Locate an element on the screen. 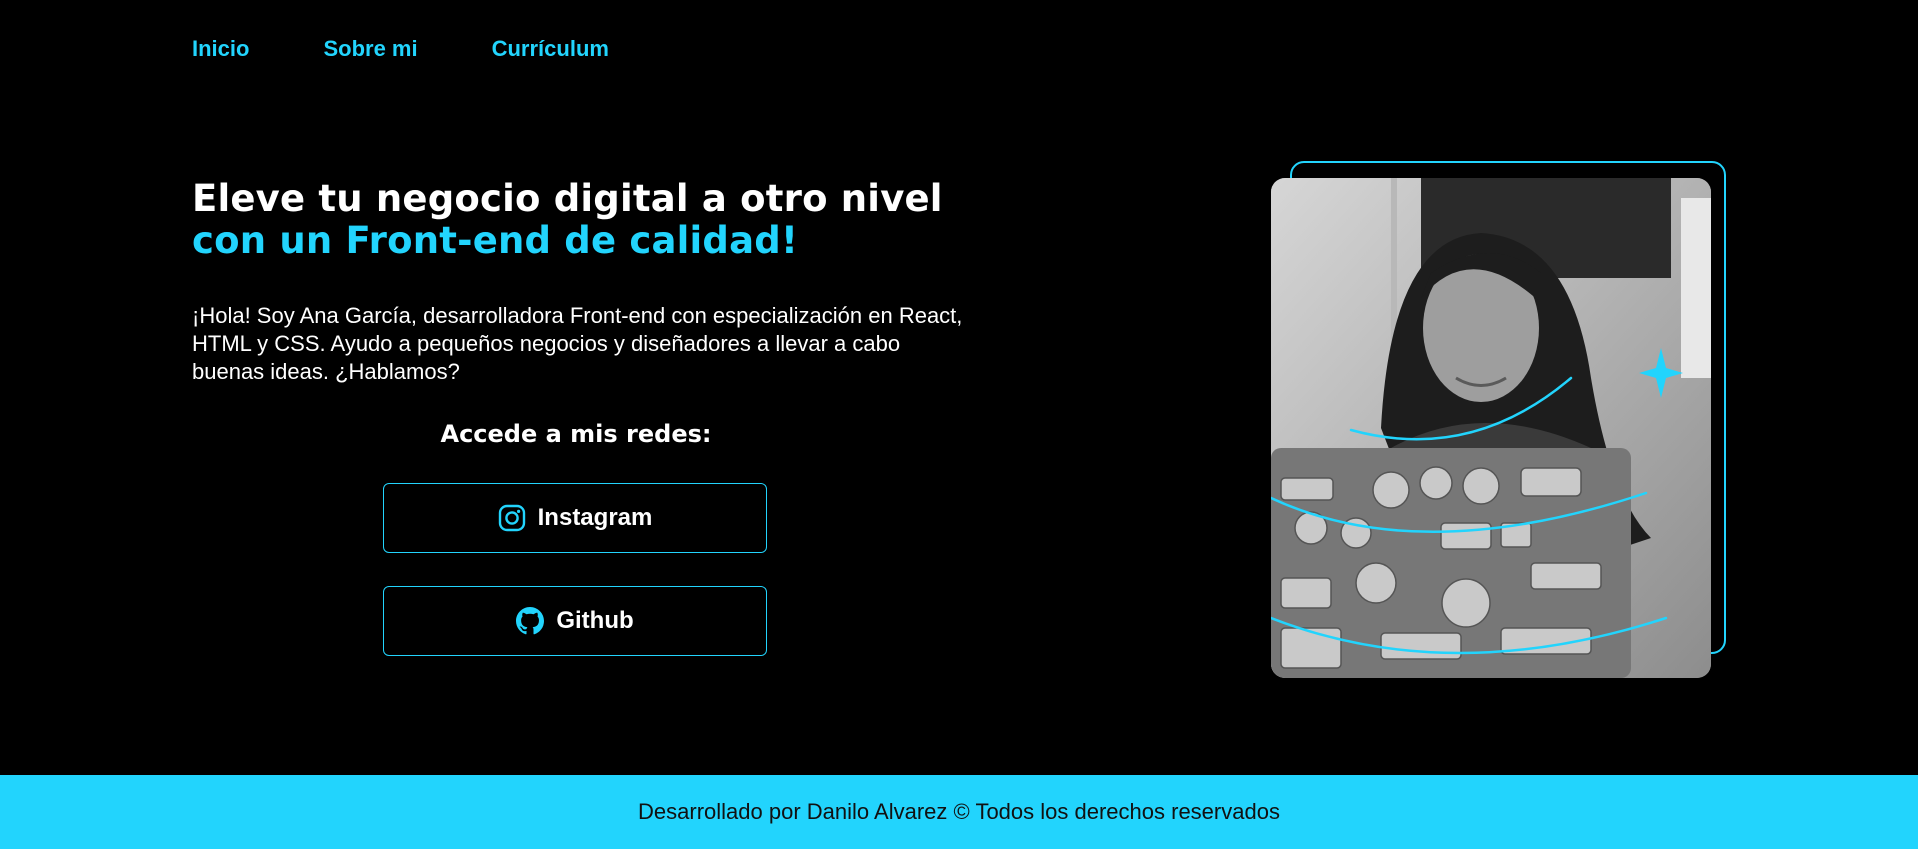 The height and width of the screenshot is (849, 1918). main-nav: Inicio Sobre mi Currículum is located at coordinates (400, 49).